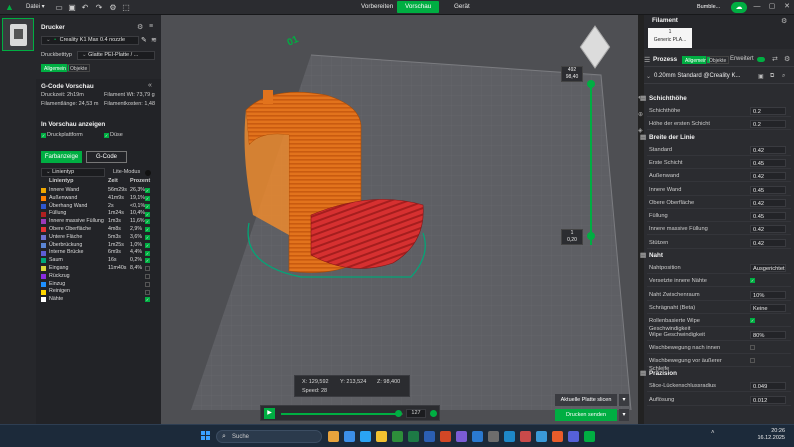  What do you see at coordinates (573, 436) in the screenshot?
I see `app-icon-discord` at bounding box center [573, 436].